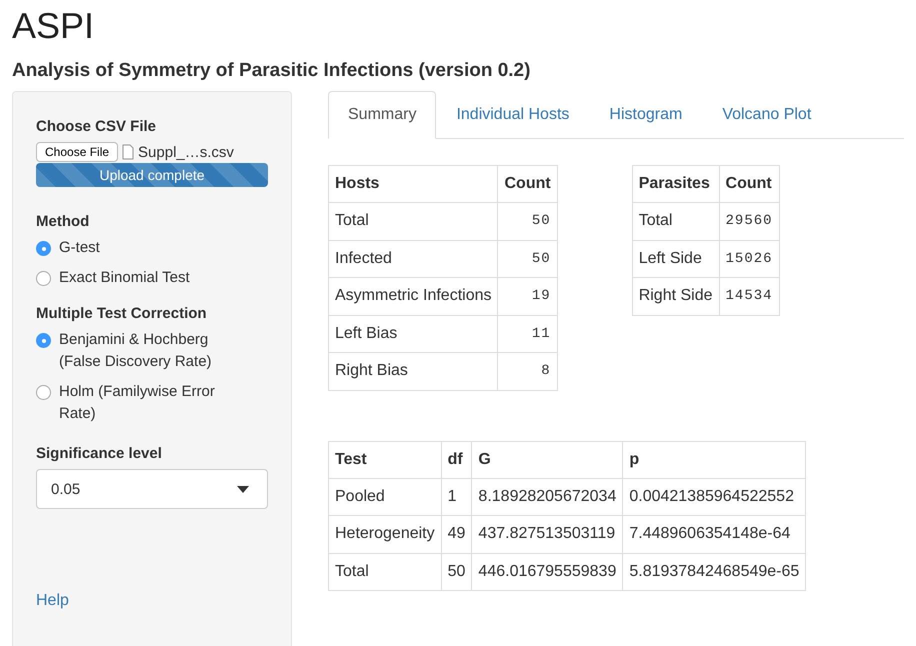 The height and width of the screenshot is (646, 916). Describe the element at coordinates (676, 259) in the screenshot. I see `table-cell: Left Side` at that location.